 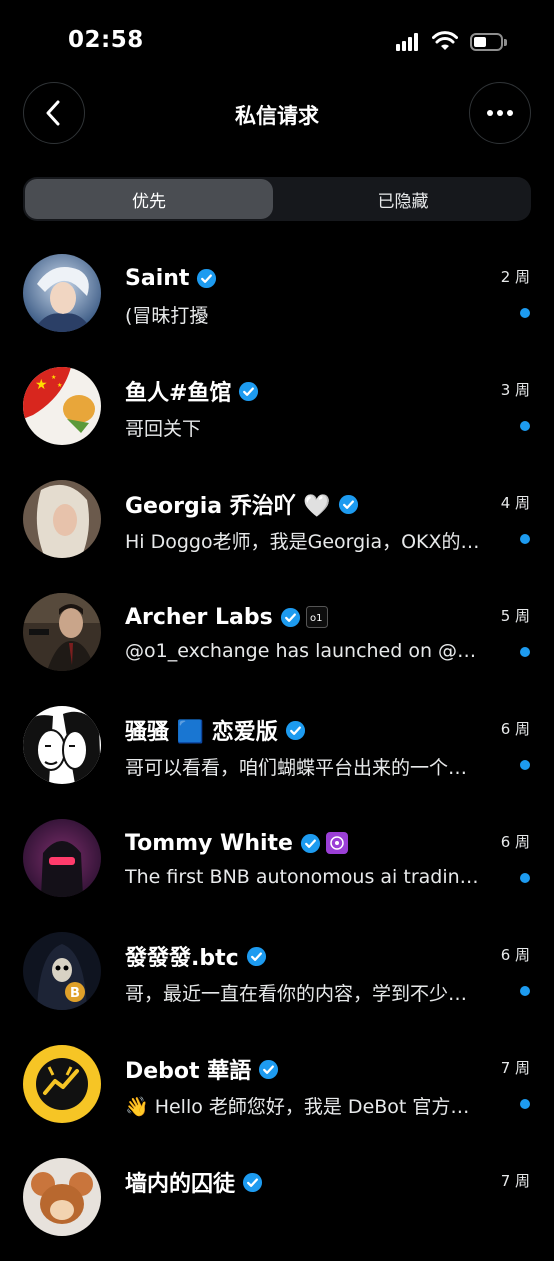 I want to click on message-preview: 哥可以看看，咱们蝴蝶平台出来的一个新项目, so click(x=305, y=768).